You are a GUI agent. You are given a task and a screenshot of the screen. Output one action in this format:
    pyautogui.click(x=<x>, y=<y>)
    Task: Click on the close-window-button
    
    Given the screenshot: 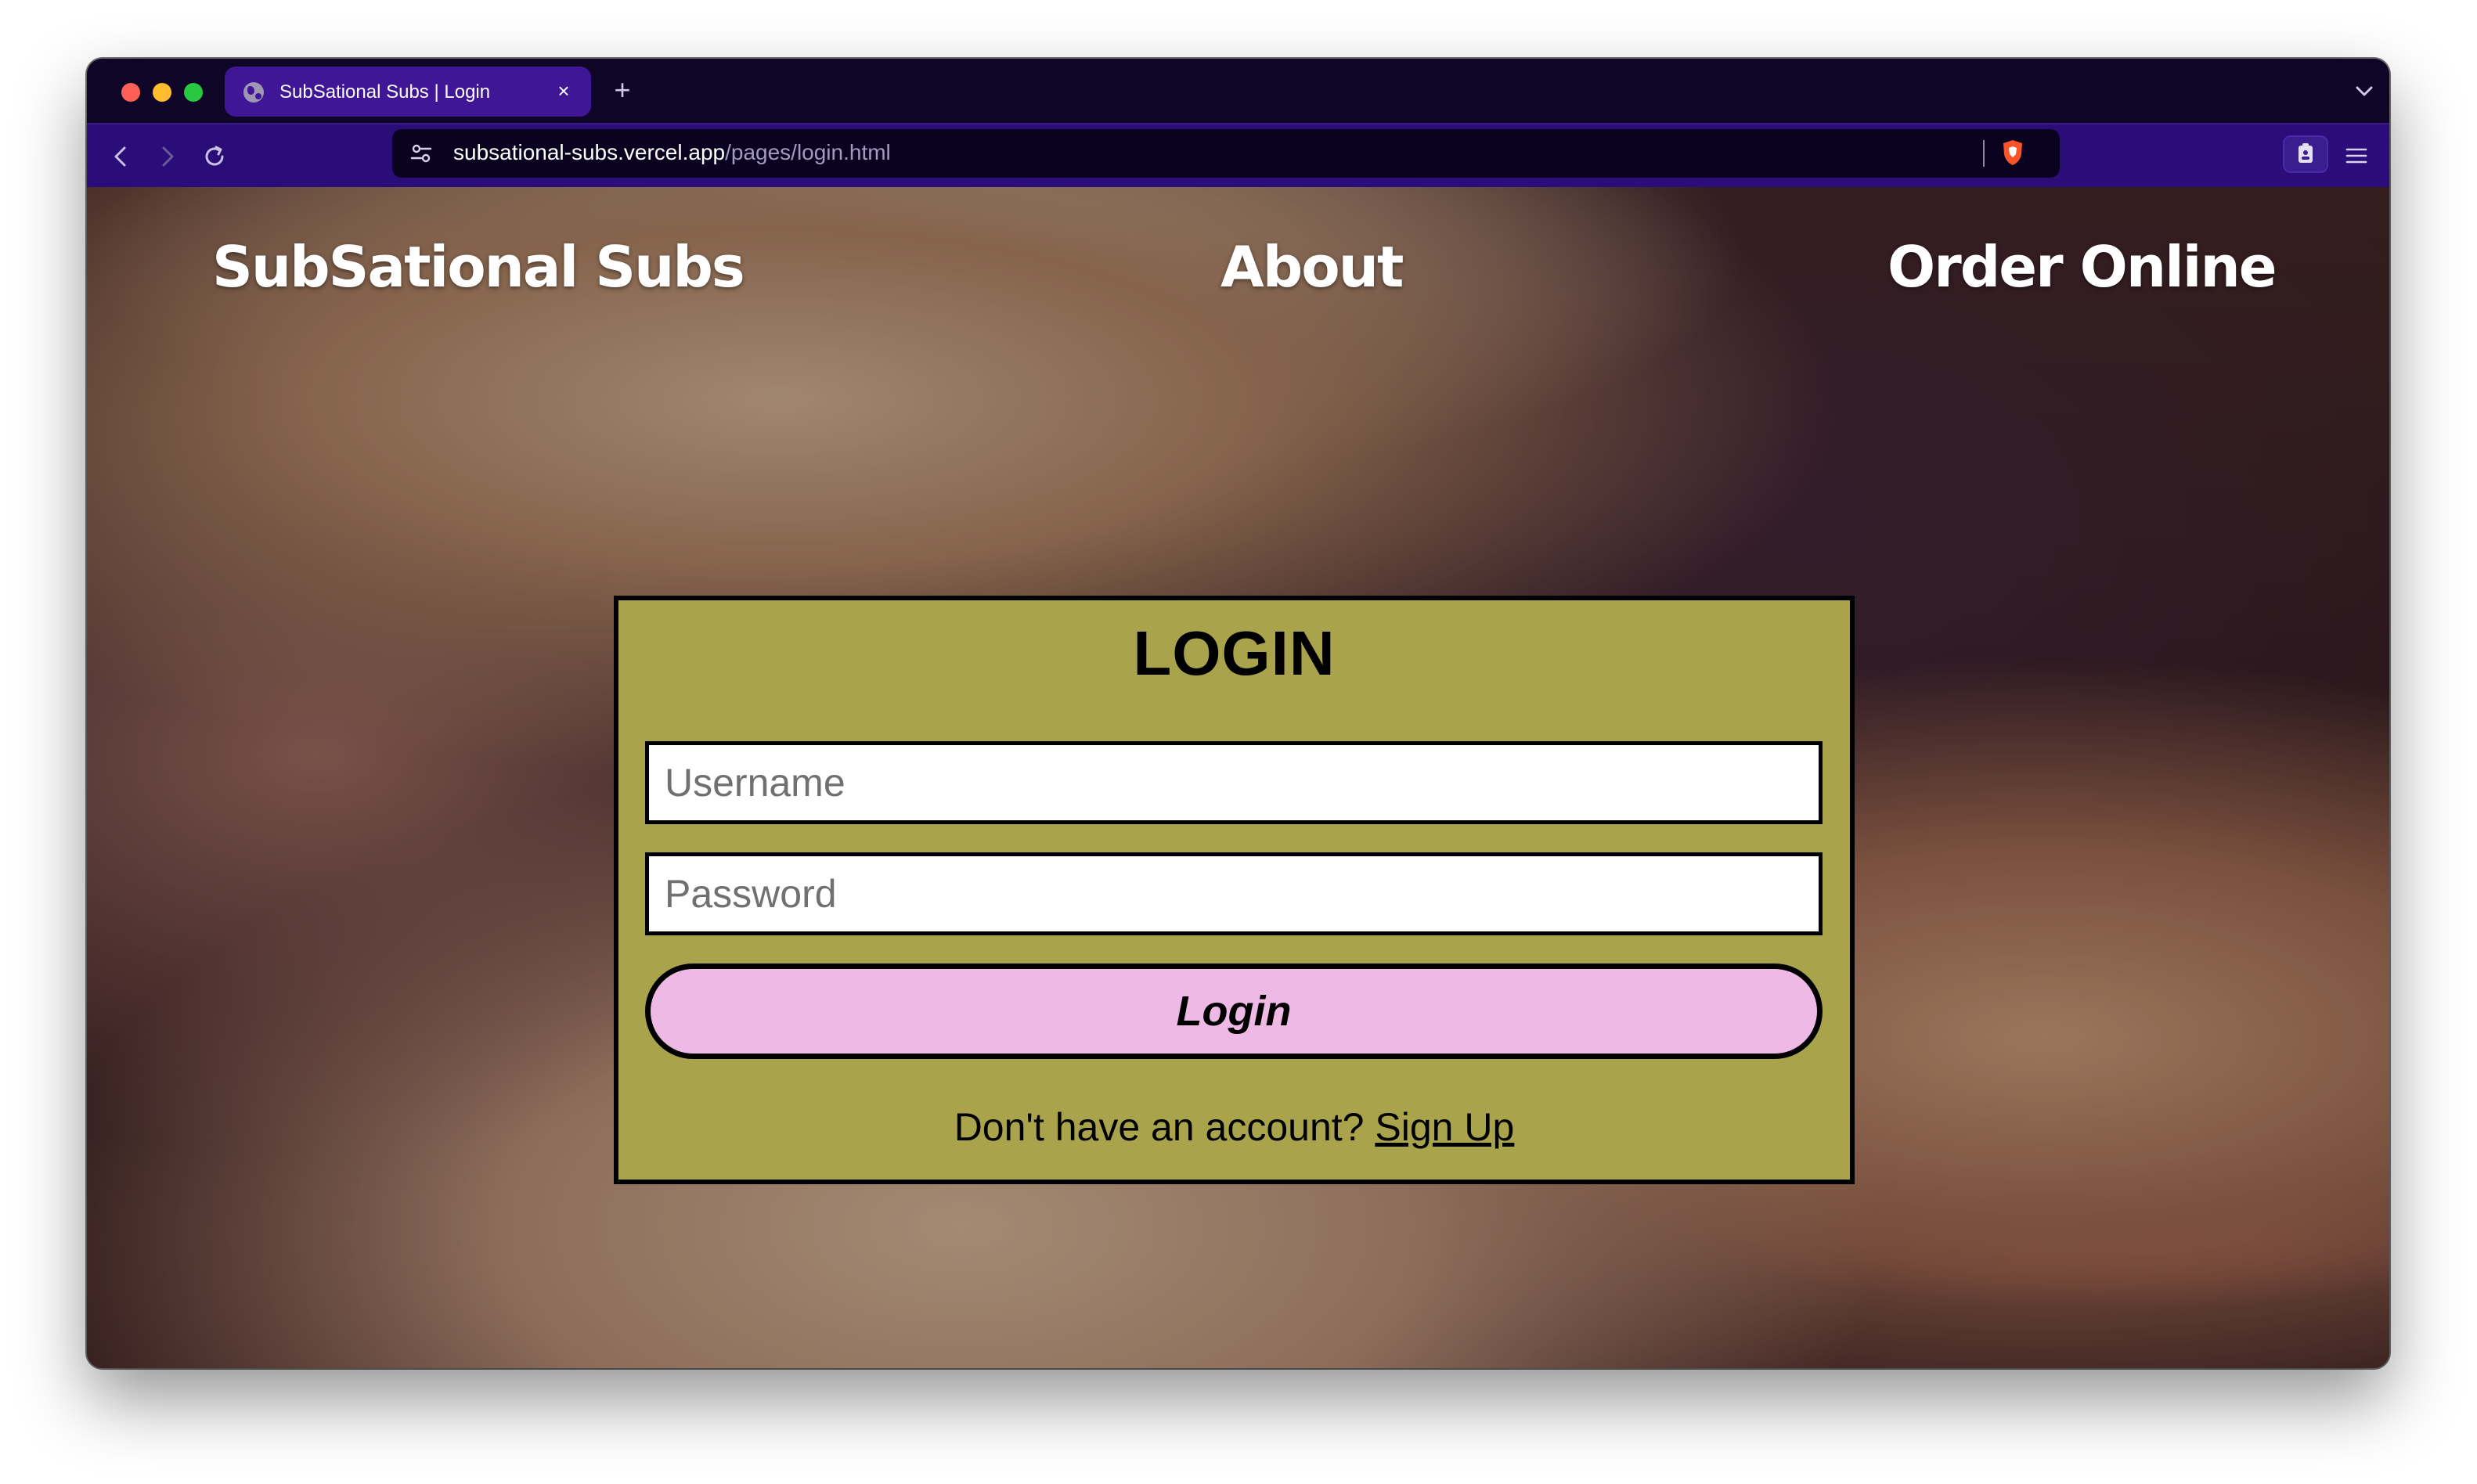 What is the action you would take?
    pyautogui.click(x=130, y=92)
    